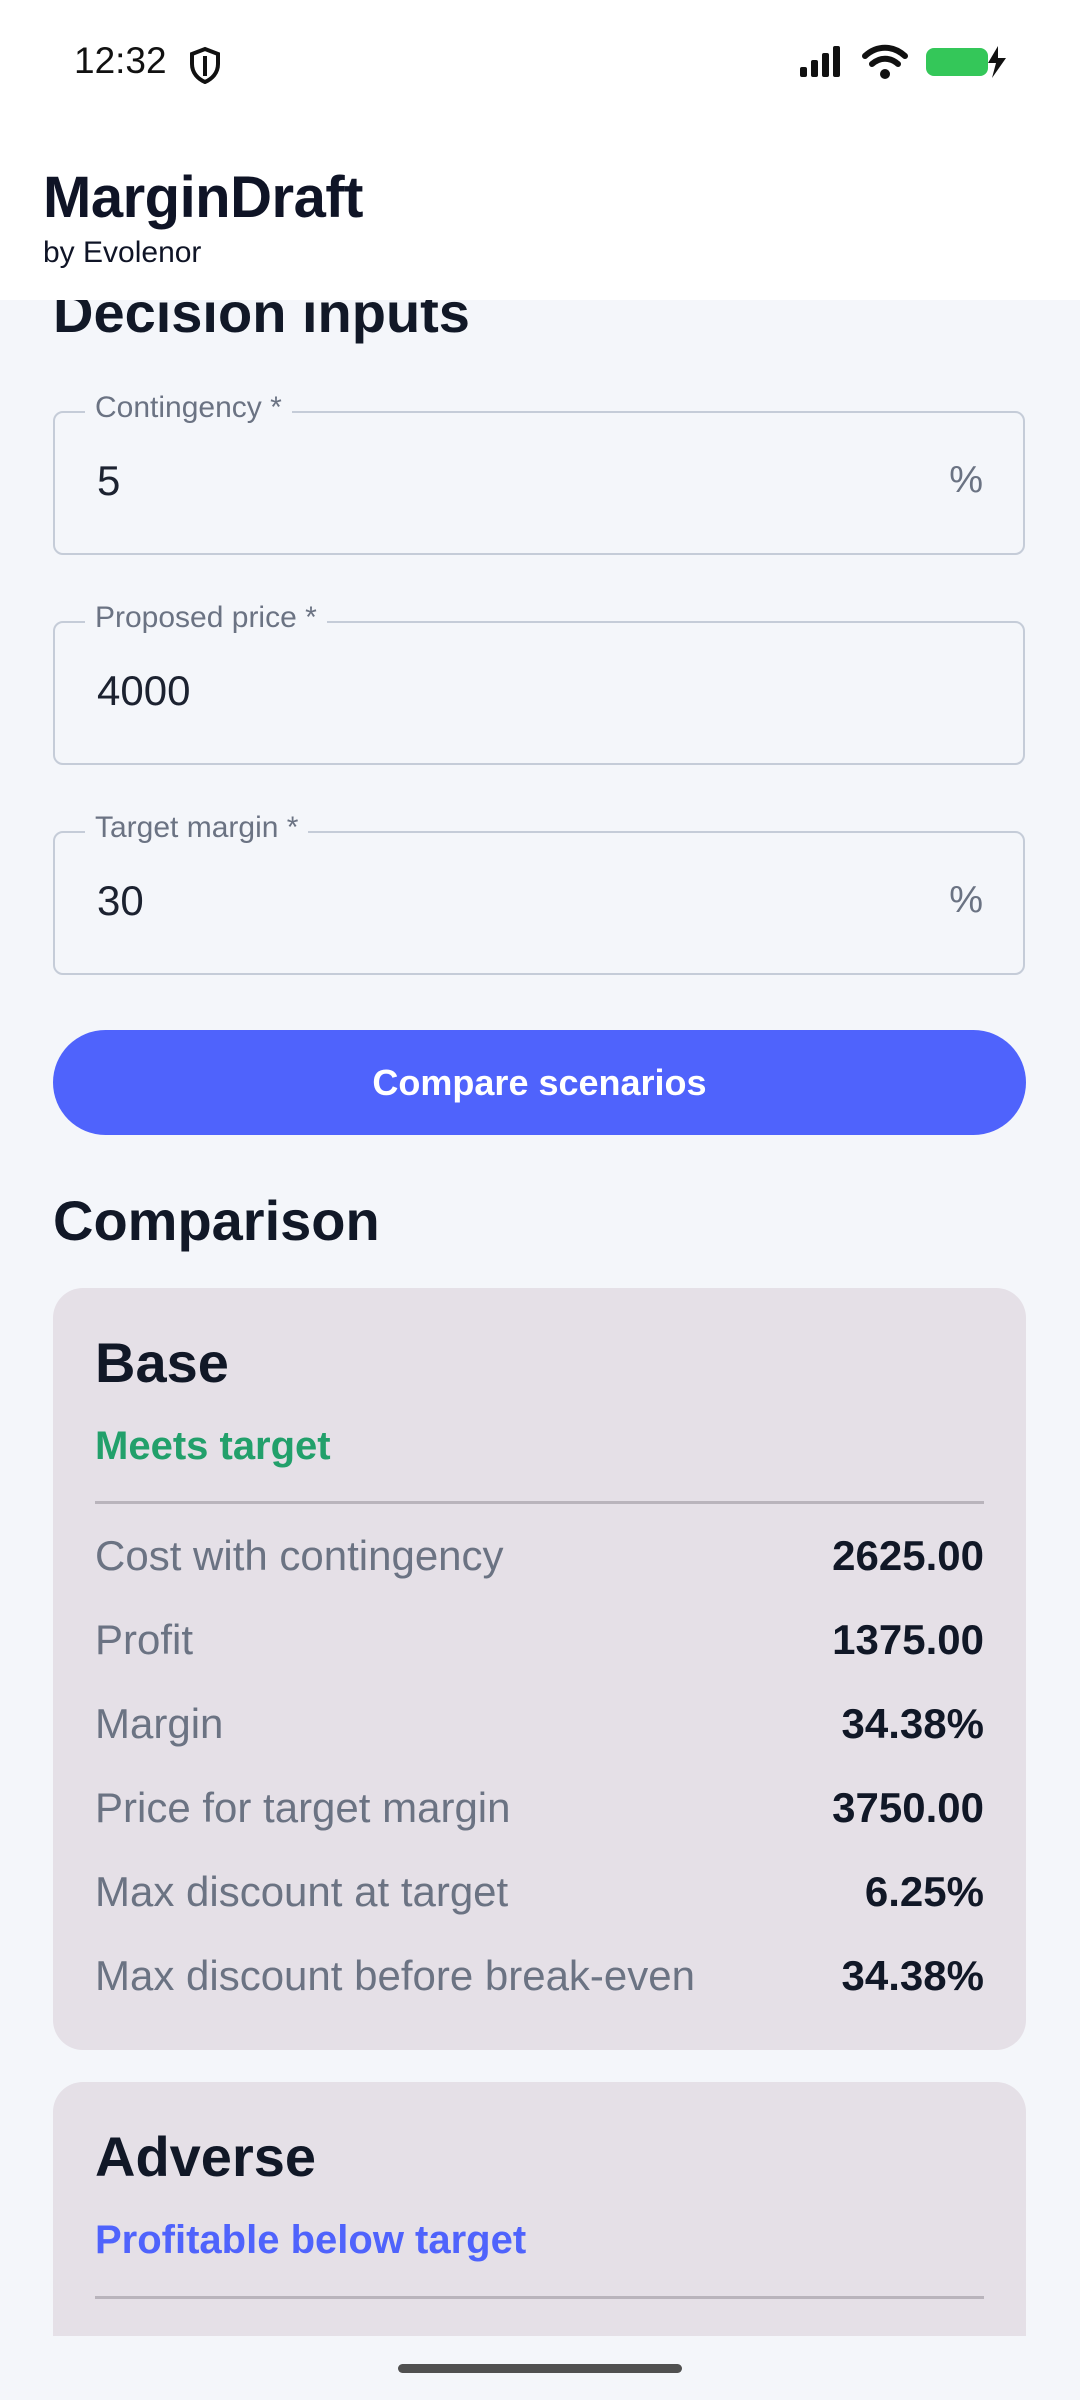 This screenshot has width=1080, height=2400. I want to click on metric-label: Margin, so click(159, 1723).